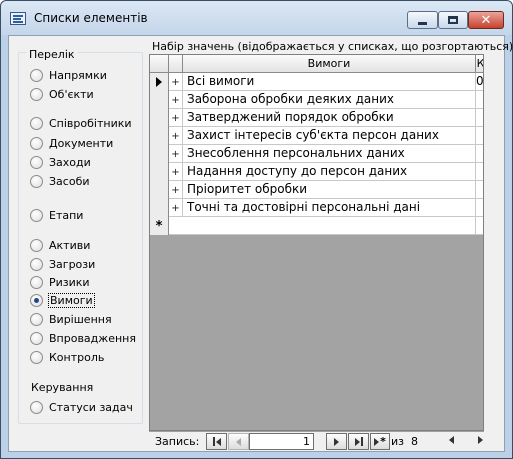 The image size is (513, 459). Describe the element at coordinates (466, 442) in the screenshot. I see `horizontal-scrollbar` at that location.